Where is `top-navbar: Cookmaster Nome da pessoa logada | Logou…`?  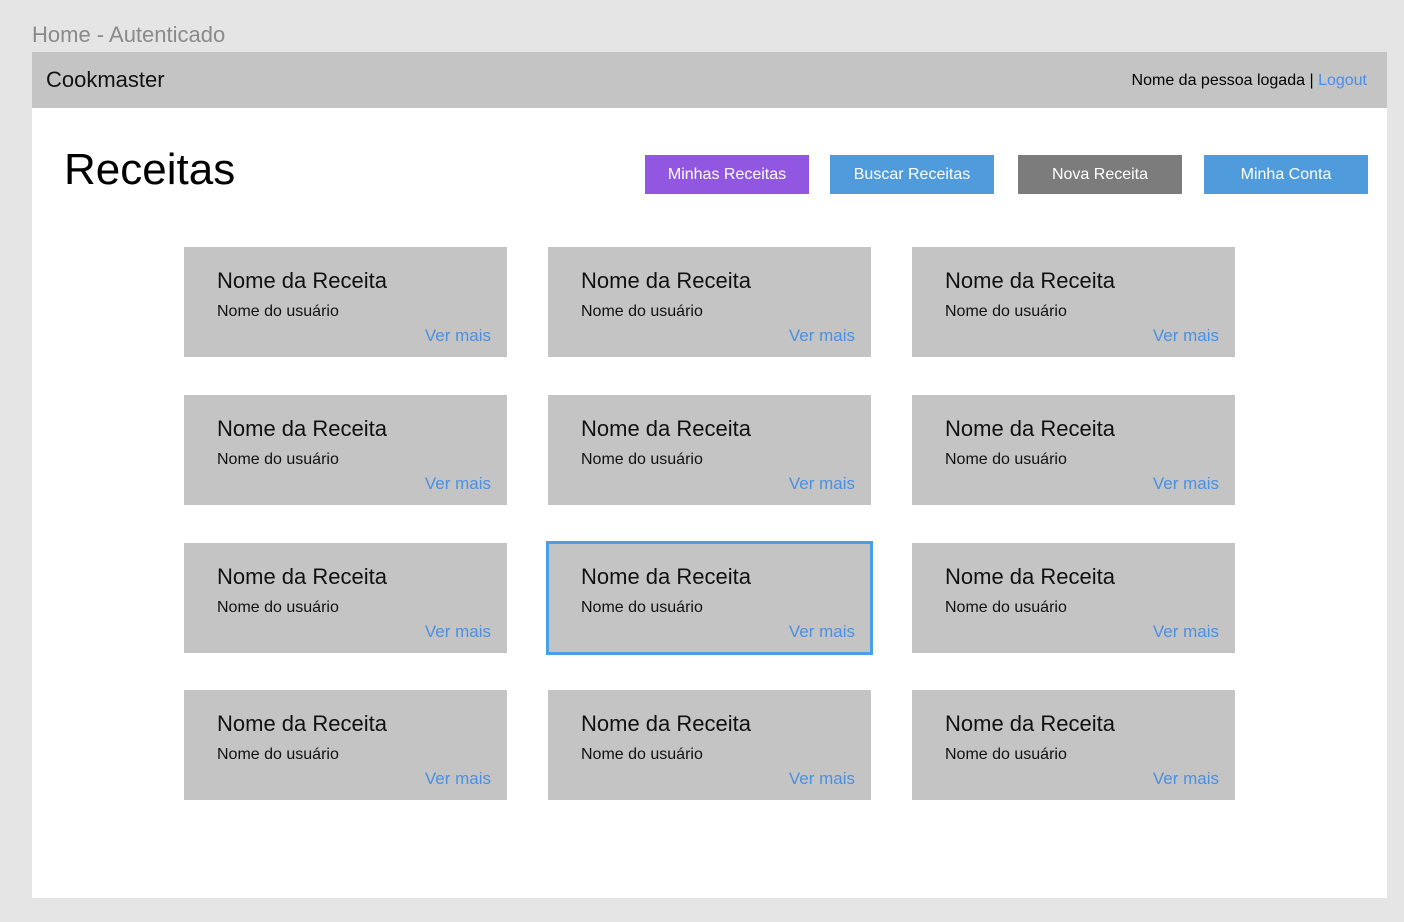
top-navbar: Cookmaster Nome da pessoa logada | Logou… is located at coordinates (709, 80).